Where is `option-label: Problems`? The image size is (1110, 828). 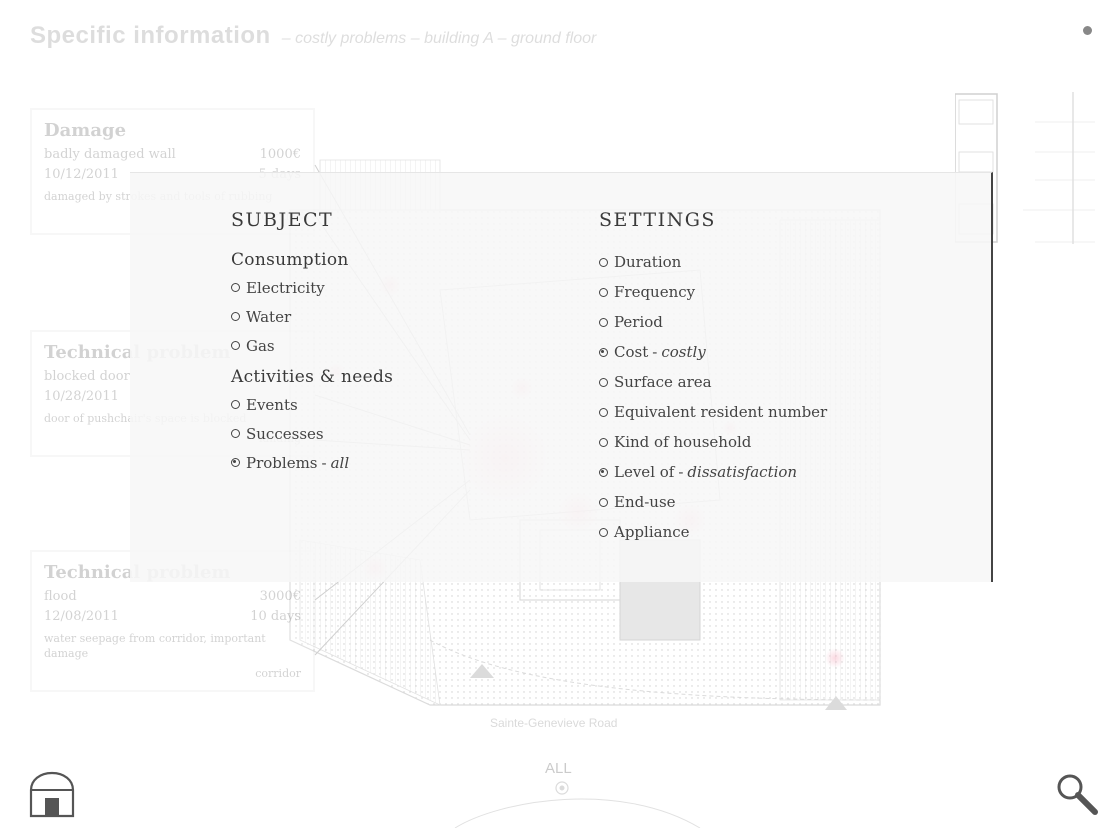
option-label: Problems is located at coordinates (282, 462).